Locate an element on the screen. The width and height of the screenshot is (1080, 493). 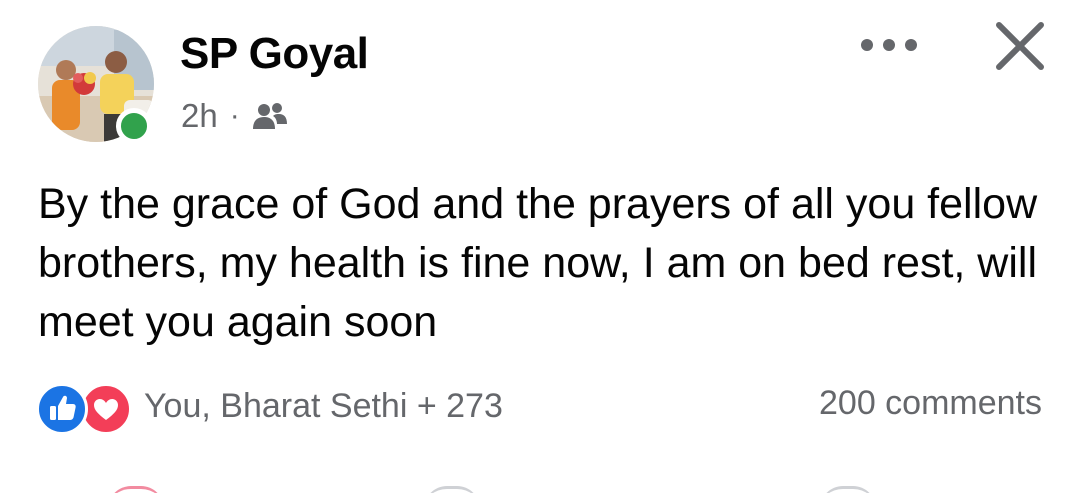
reactions-summary: You, Bharat Sethi + 273 is located at coordinates (323, 406).